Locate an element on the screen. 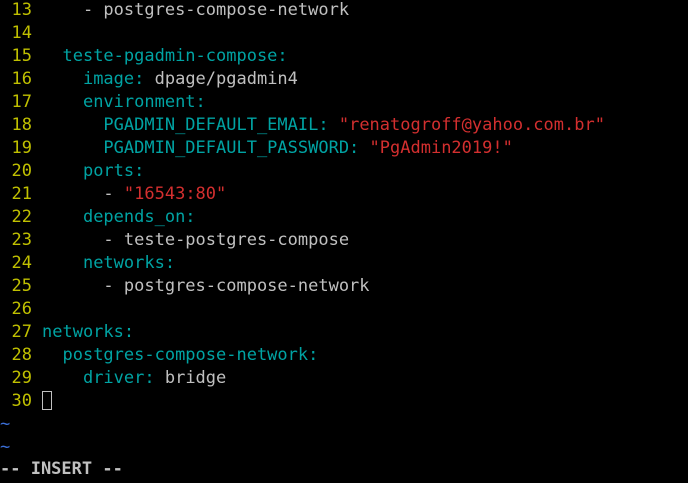 The width and height of the screenshot is (688, 483). code-line: 30 is located at coordinates (26, 401).